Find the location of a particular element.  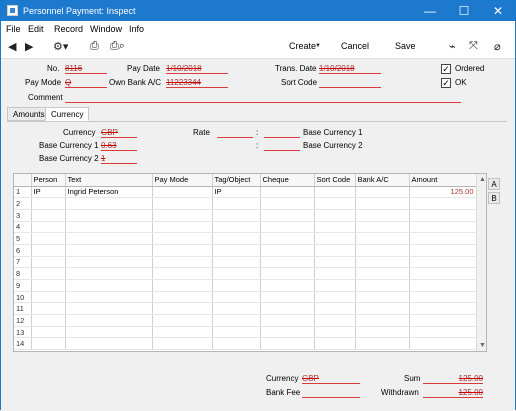

rate-base1-field is located at coordinates (282, 133).